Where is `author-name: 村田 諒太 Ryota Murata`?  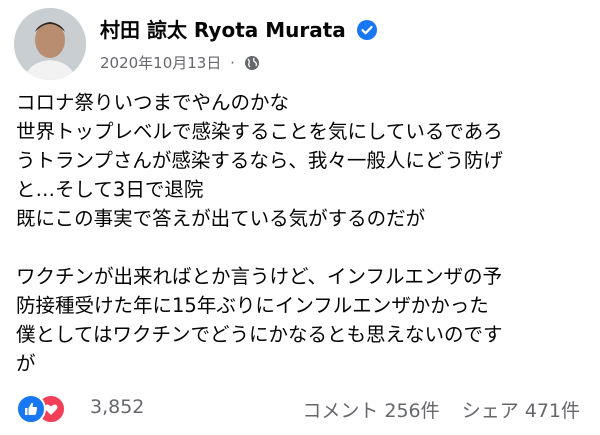
author-name: 村田 諒太 Ryota Murata is located at coordinates (238, 28).